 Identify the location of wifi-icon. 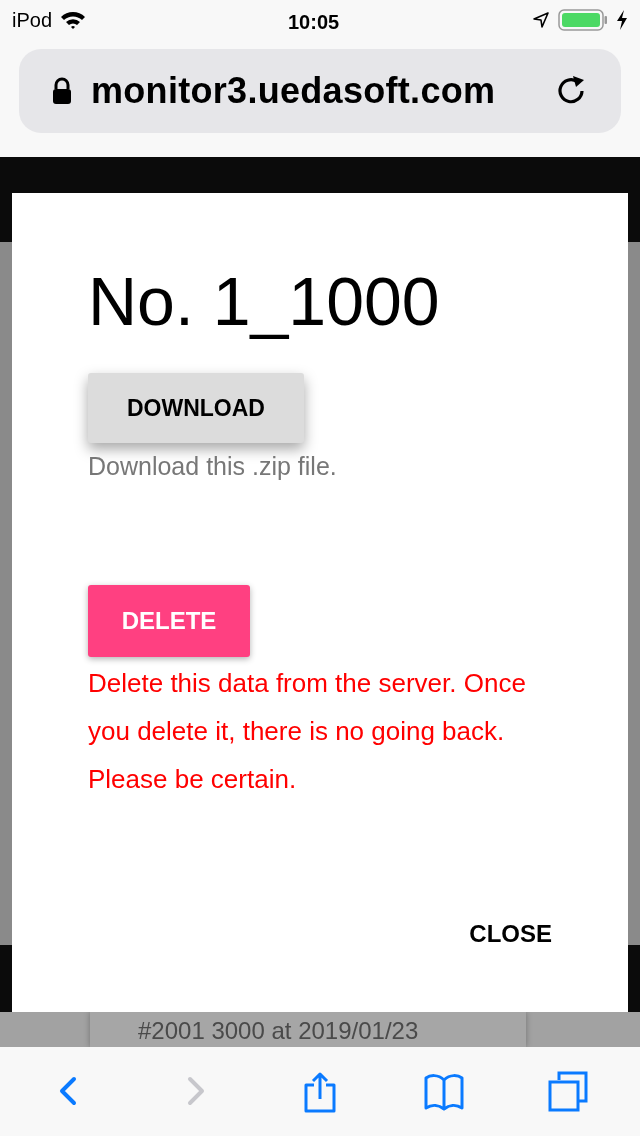
(73, 20).